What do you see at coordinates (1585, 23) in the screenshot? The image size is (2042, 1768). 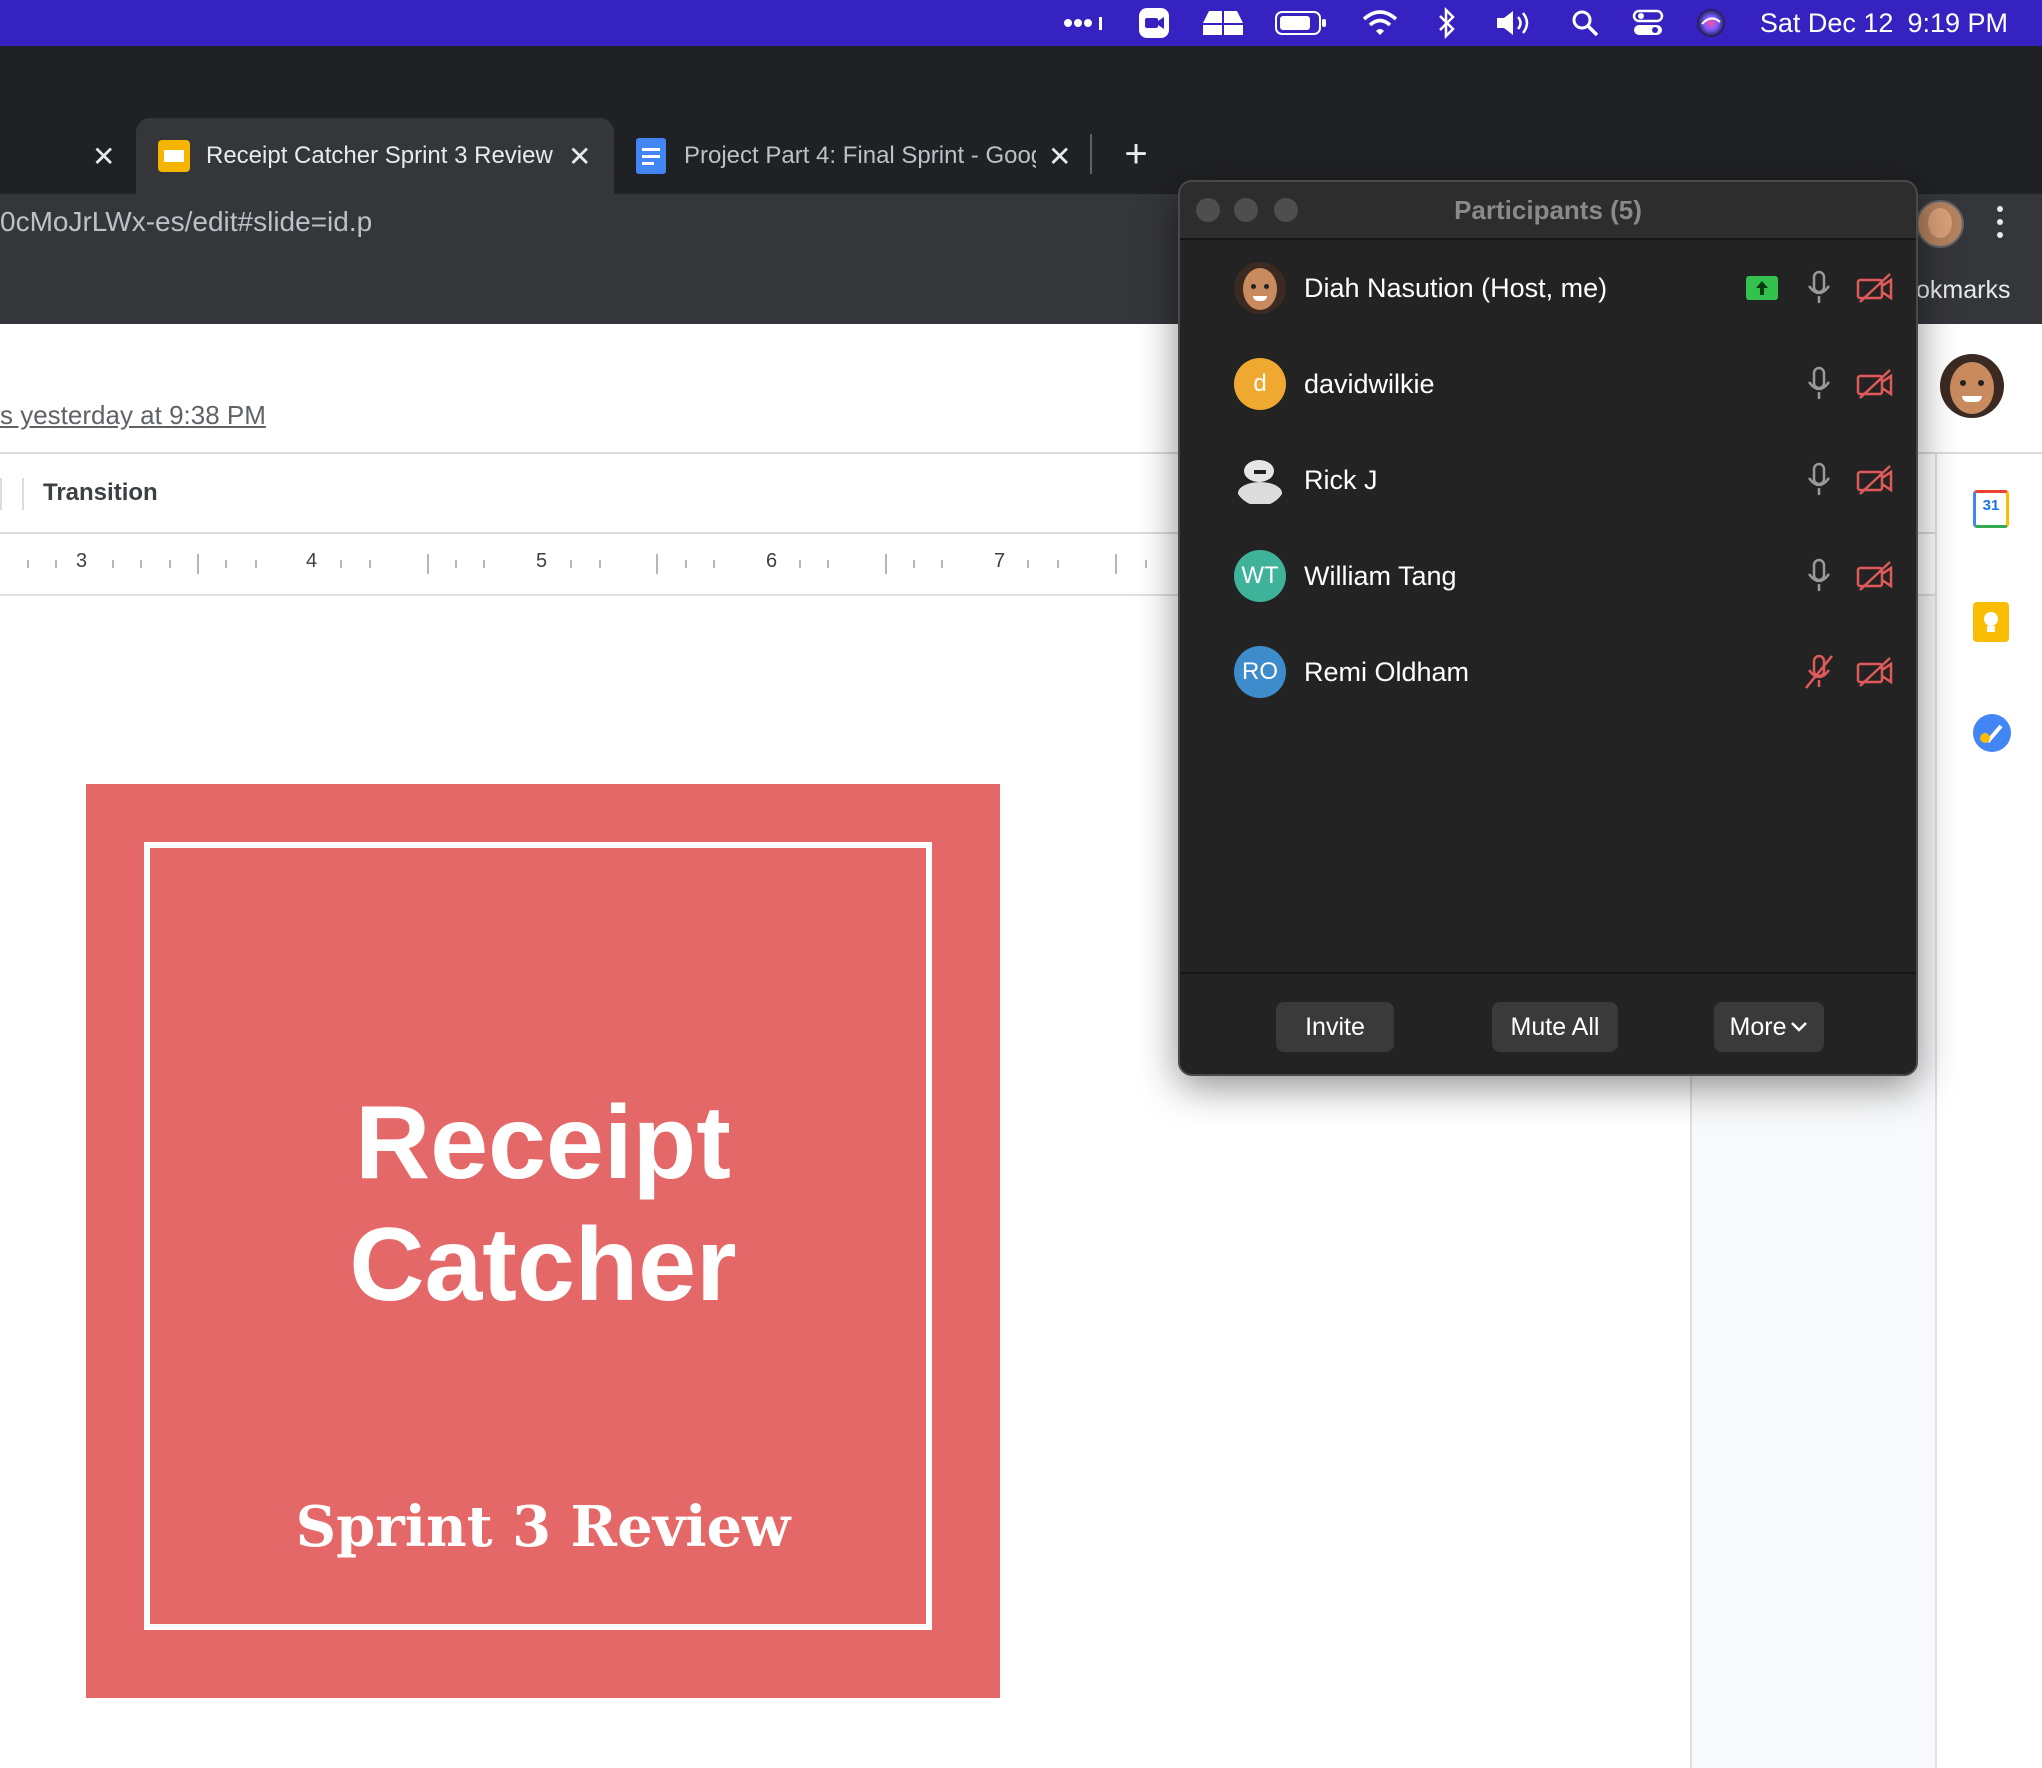 I see `spotlight-search-icon` at bounding box center [1585, 23].